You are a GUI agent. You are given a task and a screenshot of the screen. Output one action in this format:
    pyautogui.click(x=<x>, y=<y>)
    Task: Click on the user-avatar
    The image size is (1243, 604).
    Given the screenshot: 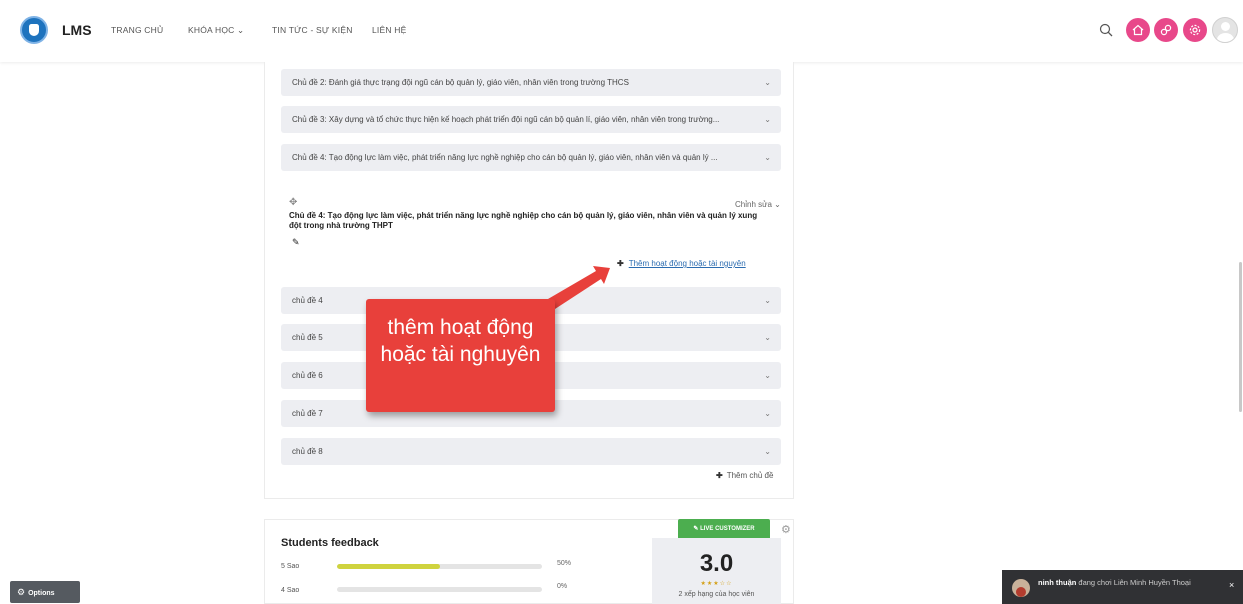 What is the action you would take?
    pyautogui.click(x=1225, y=30)
    